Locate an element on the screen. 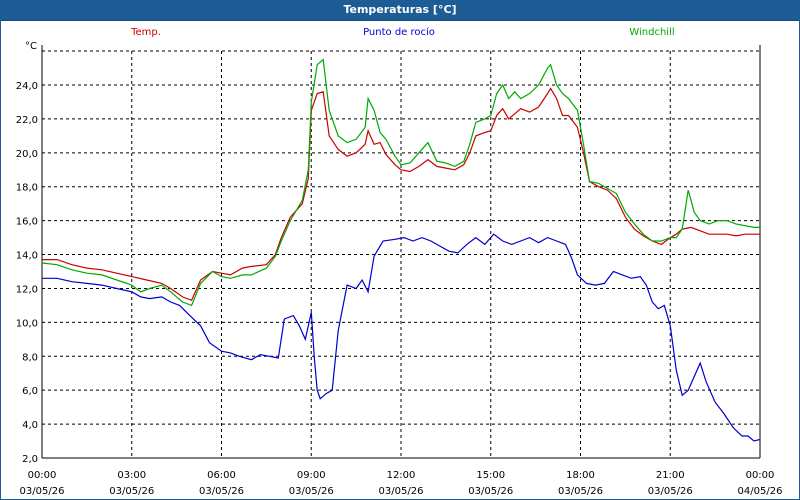 This screenshot has height=500, width=800. y-tick-label: 14,0 is located at coordinates (27, 256).